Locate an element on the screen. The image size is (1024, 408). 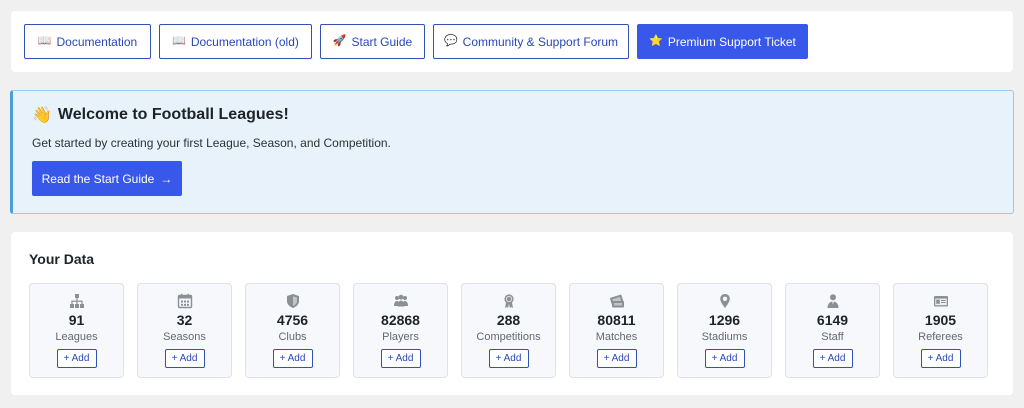
documentation-button: 📖 Documentation is located at coordinates (87, 41).